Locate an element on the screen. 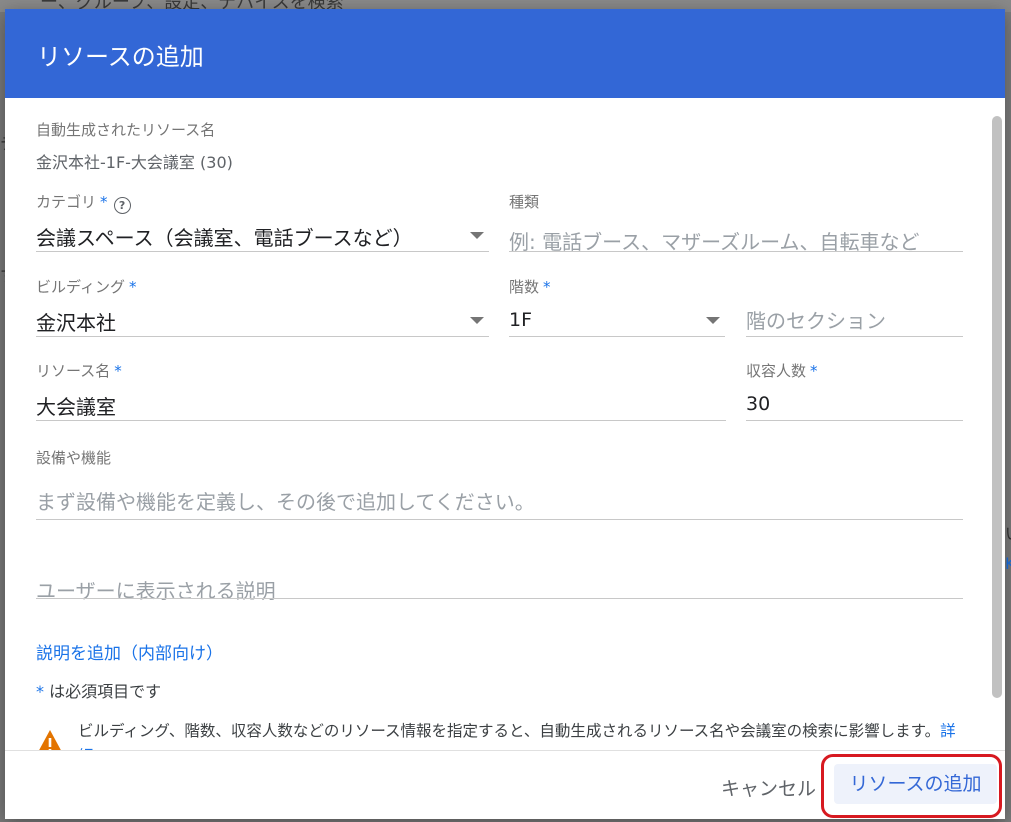 This screenshot has width=1011, height=822. features-input: まず設備や機能を定義し、その後で追加してください。 is located at coordinates (499, 496).